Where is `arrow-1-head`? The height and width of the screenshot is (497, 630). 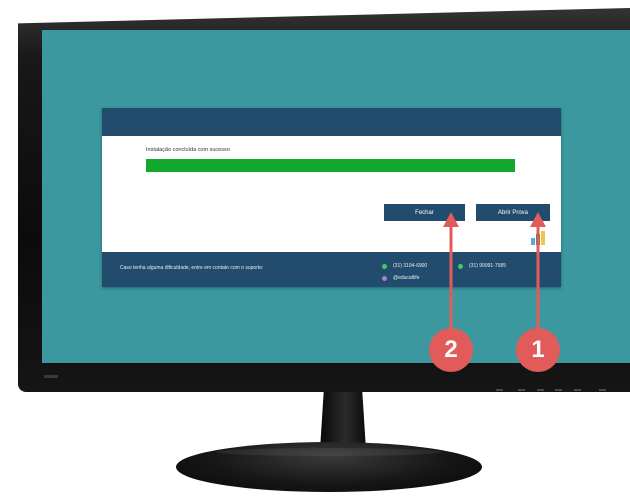 arrow-1-head is located at coordinates (538, 219).